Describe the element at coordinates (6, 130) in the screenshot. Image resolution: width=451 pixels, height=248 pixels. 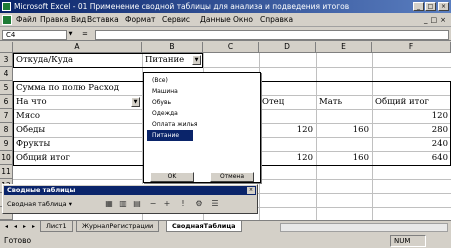
I see `row-header-8: 8` at that location.